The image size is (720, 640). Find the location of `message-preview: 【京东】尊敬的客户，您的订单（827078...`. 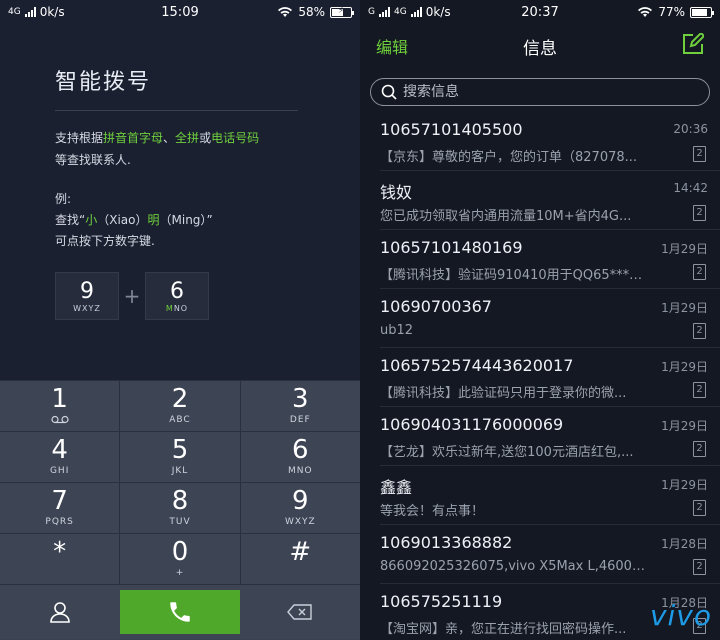

message-preview: 【京东】尊敬的客户，您的订单（827078... is located at coordinates (509, 157).